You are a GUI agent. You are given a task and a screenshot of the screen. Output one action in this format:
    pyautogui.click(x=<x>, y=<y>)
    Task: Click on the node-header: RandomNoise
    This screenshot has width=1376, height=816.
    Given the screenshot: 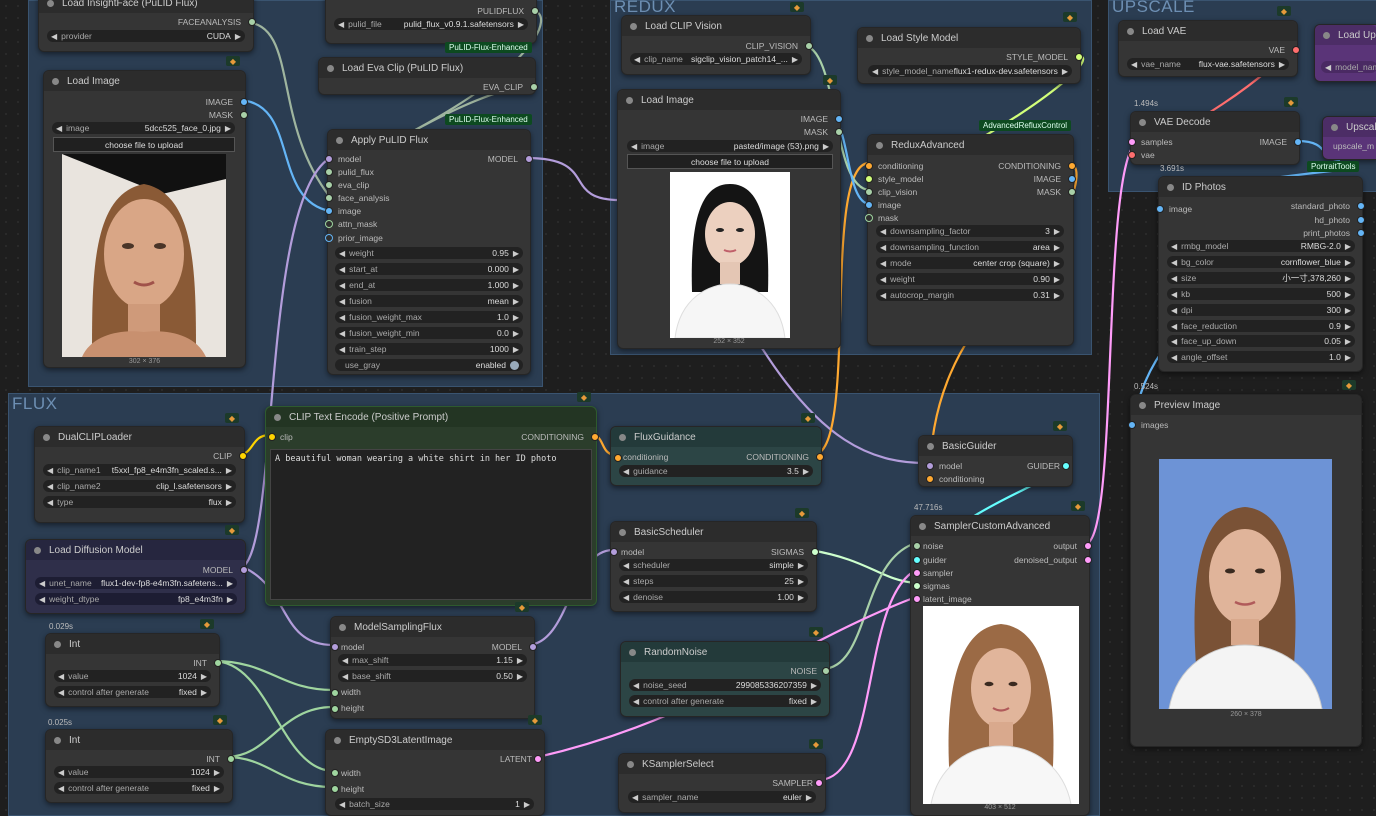 What is the action you would take?
    pyautogui.click(x=725, y=652)
    